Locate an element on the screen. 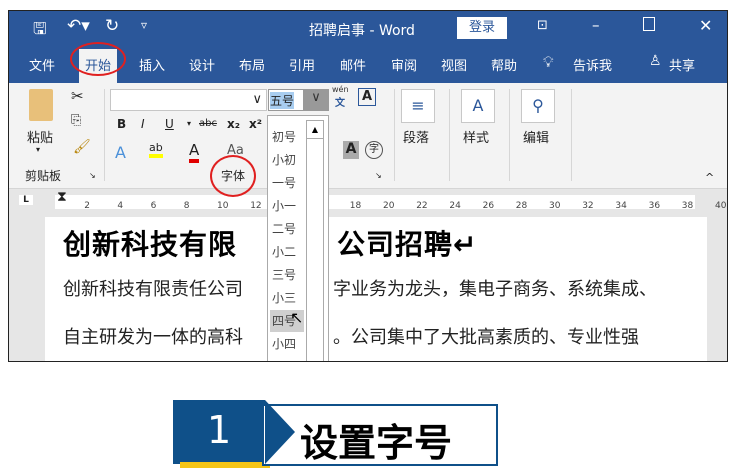  mouse-cursor-icon: ↖ is located at coordinates (297, 317).